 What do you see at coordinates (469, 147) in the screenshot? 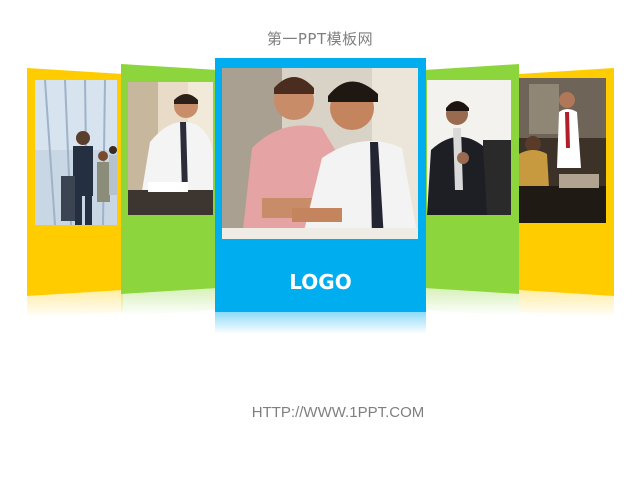
I see `photo-man-thinking` at bounding box center [469, 147].